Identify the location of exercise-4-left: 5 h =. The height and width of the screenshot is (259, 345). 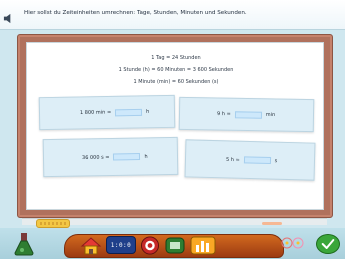
(232, 159).